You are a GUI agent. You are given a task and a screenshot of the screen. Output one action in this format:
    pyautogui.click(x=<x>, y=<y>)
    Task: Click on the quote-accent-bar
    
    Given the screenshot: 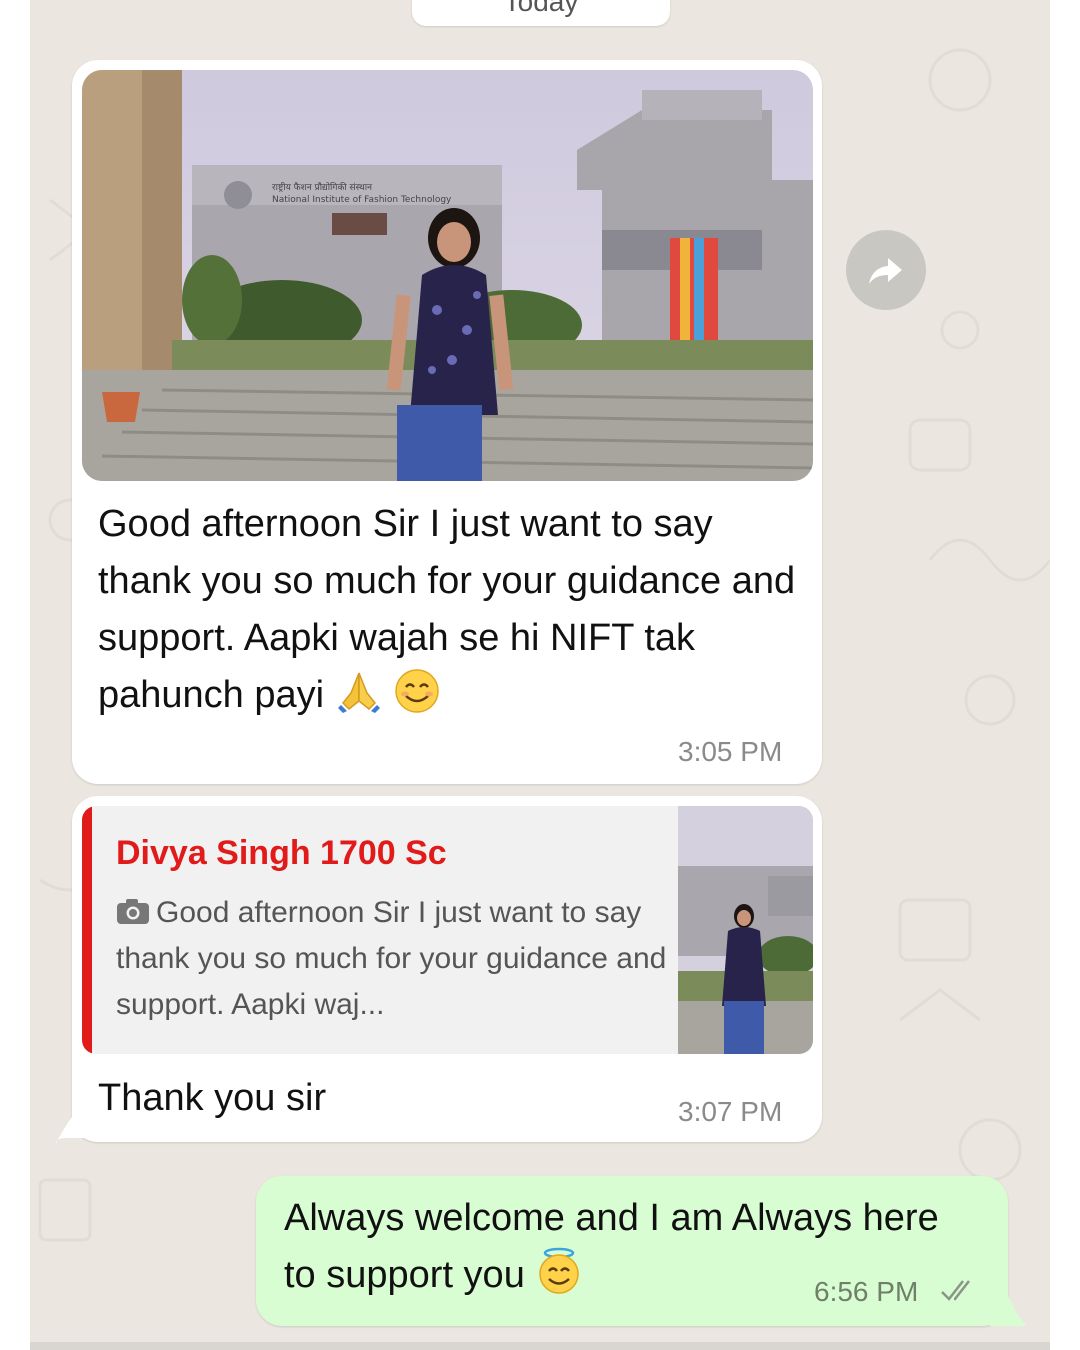 What is the action you would take?
    pyautogui.click(x=87, y=930)
    